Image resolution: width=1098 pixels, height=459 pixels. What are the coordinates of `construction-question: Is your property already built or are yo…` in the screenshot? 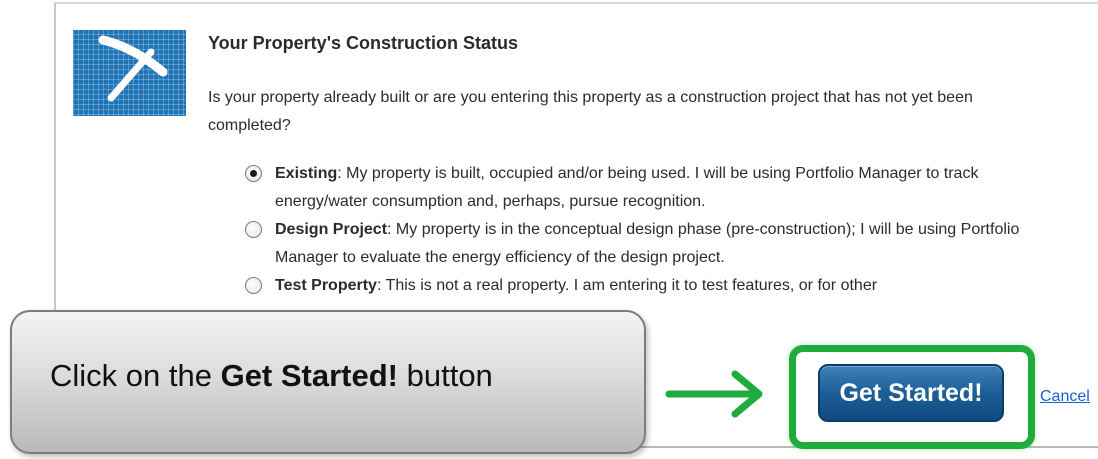 It's located at (590, 111).